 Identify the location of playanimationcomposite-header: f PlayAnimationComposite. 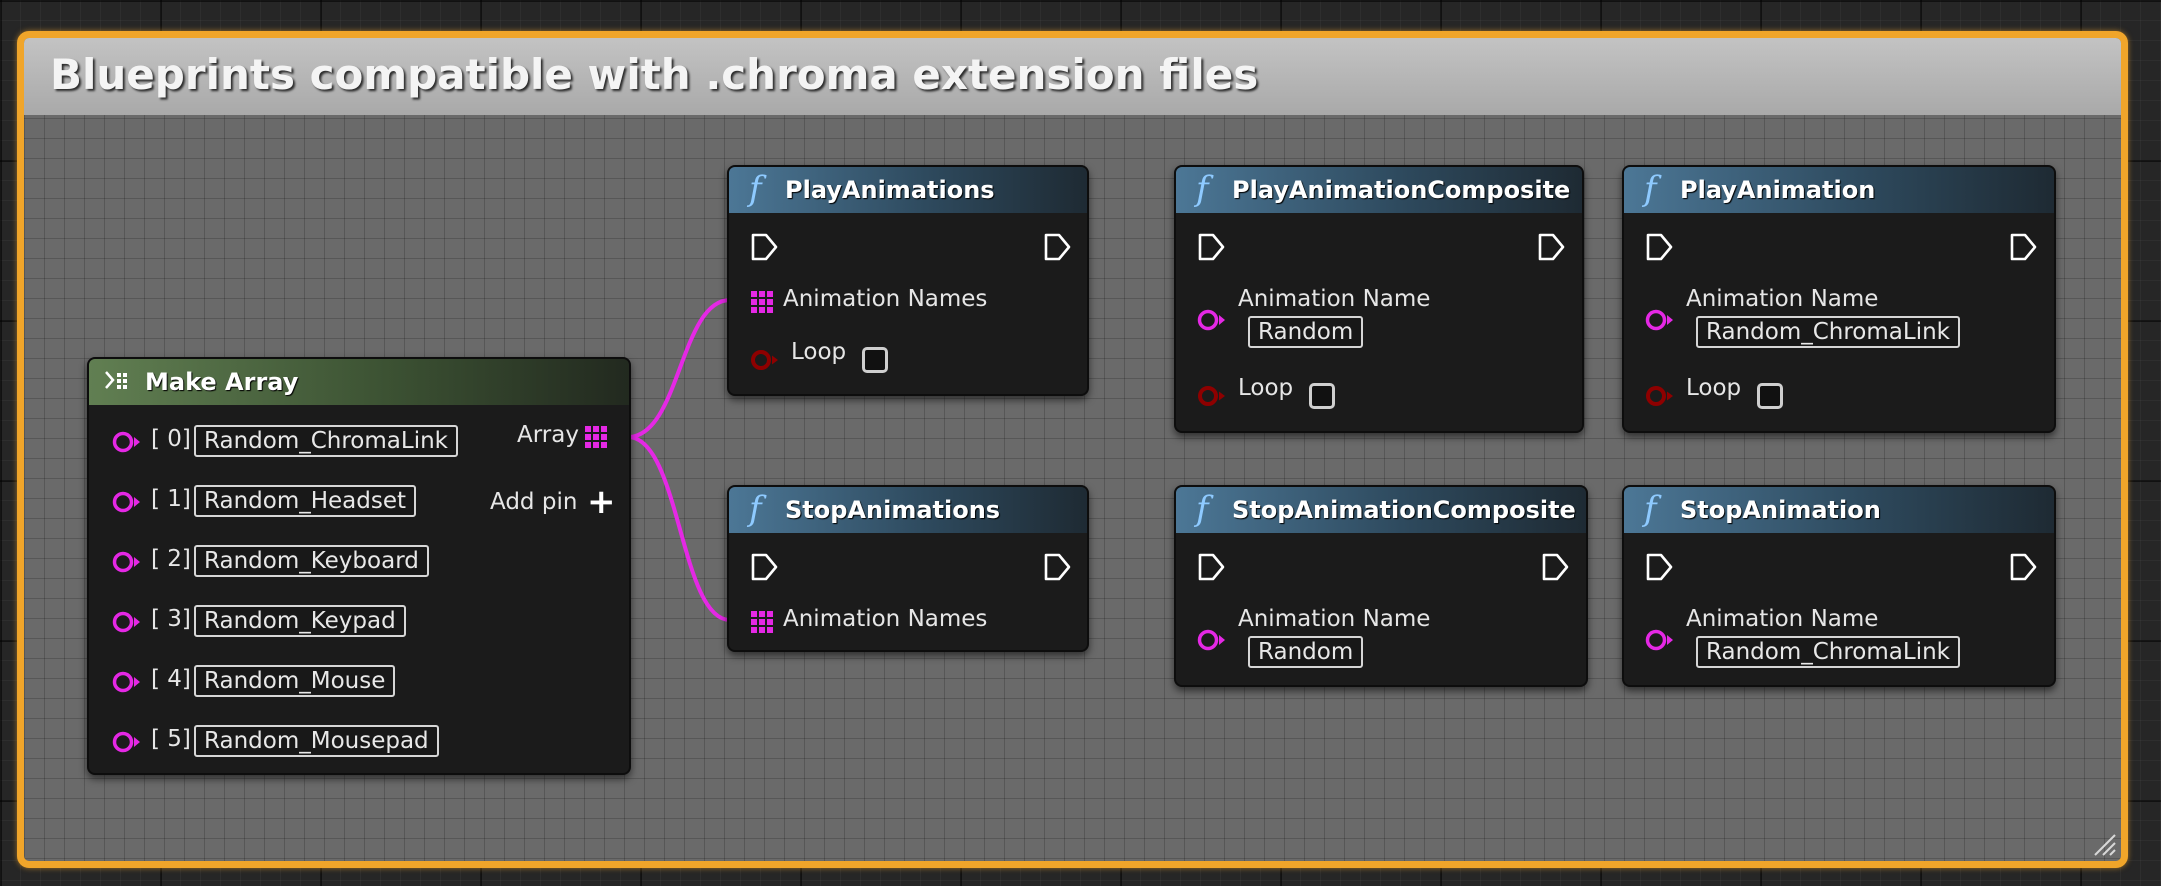
(1379, 190).